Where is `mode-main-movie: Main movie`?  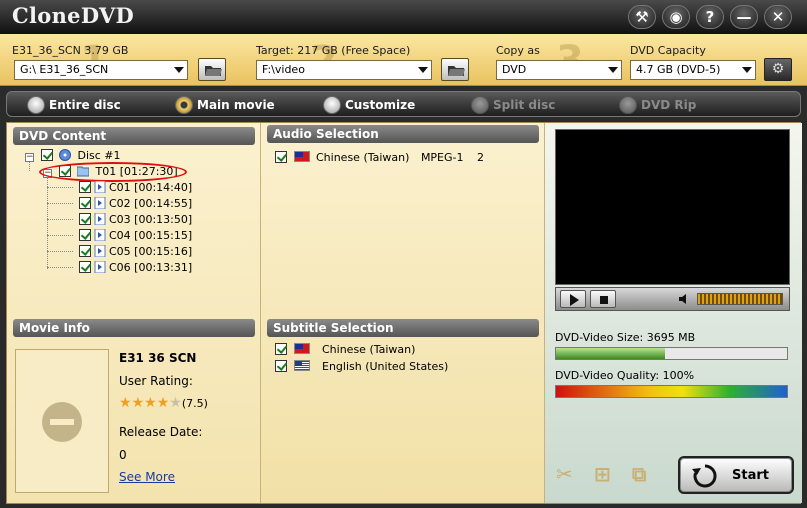
mode-main-movie: Main movie is located at coordinates (225, 105).